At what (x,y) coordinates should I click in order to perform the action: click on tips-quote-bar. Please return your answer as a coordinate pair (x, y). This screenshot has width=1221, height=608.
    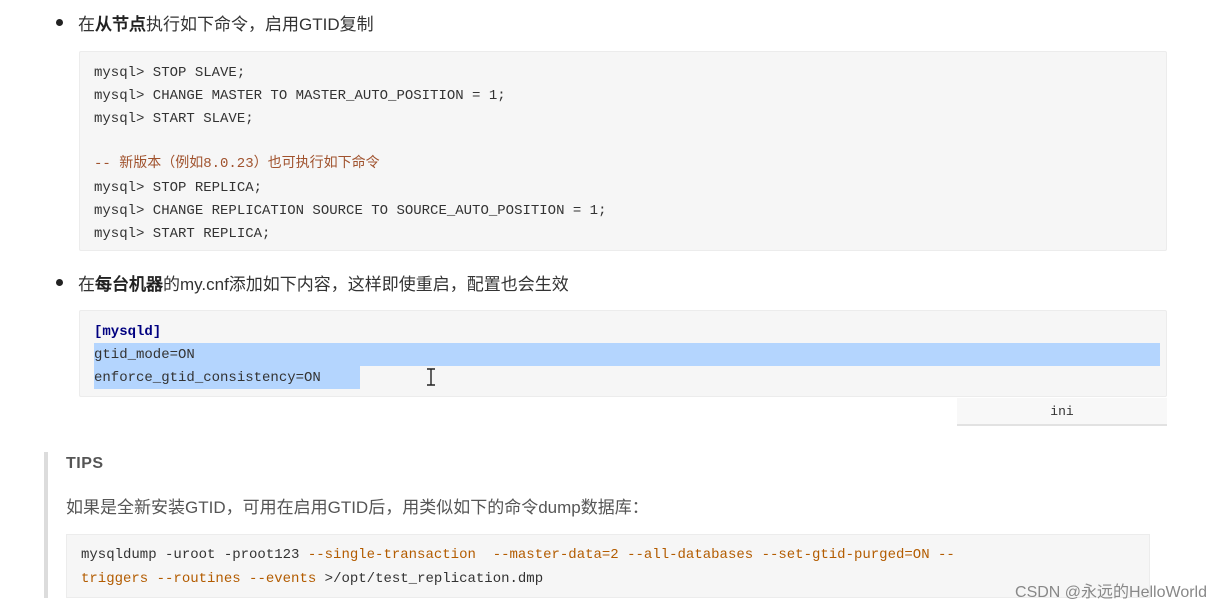
    Looking at the image, I should click on (46, 525).